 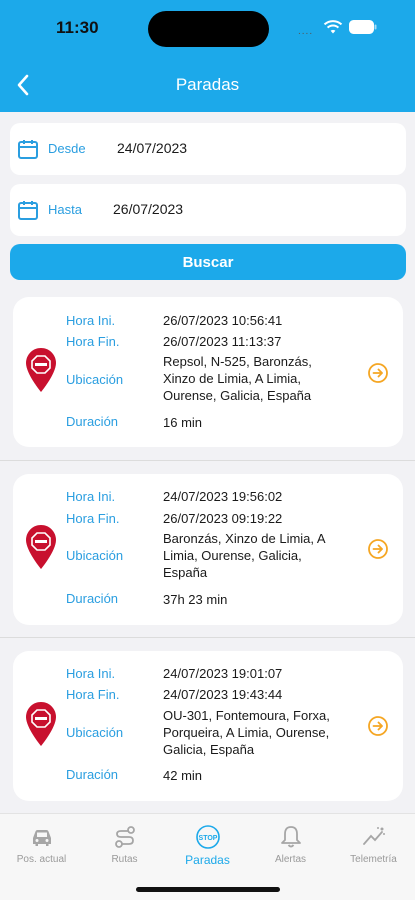 What do you see at coordinates (207, 84) in the screenshot?
I see `page-title: Paradas` at bounding box center [207, 84].